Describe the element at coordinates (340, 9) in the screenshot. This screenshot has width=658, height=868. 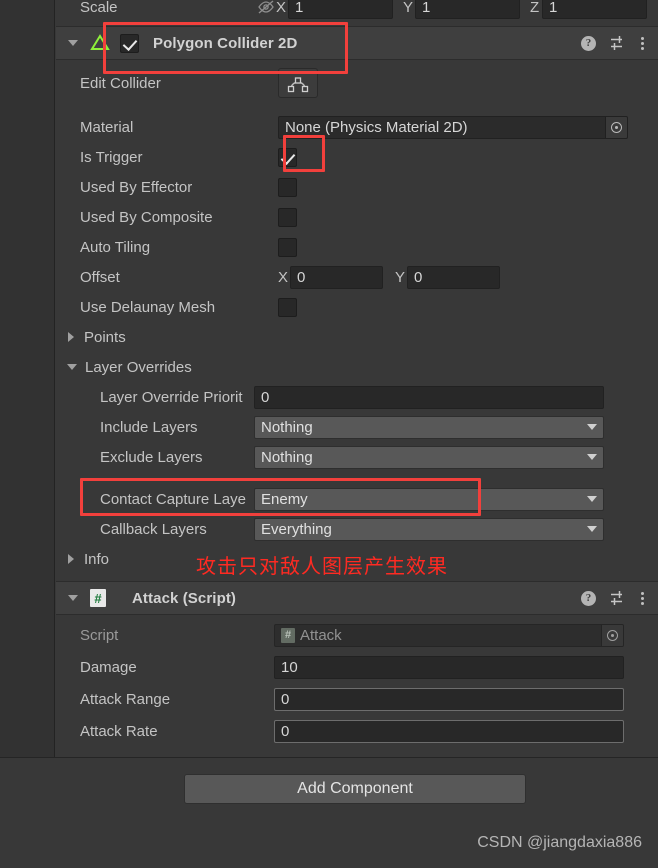
I see `scale-x-input: 1` at that location.